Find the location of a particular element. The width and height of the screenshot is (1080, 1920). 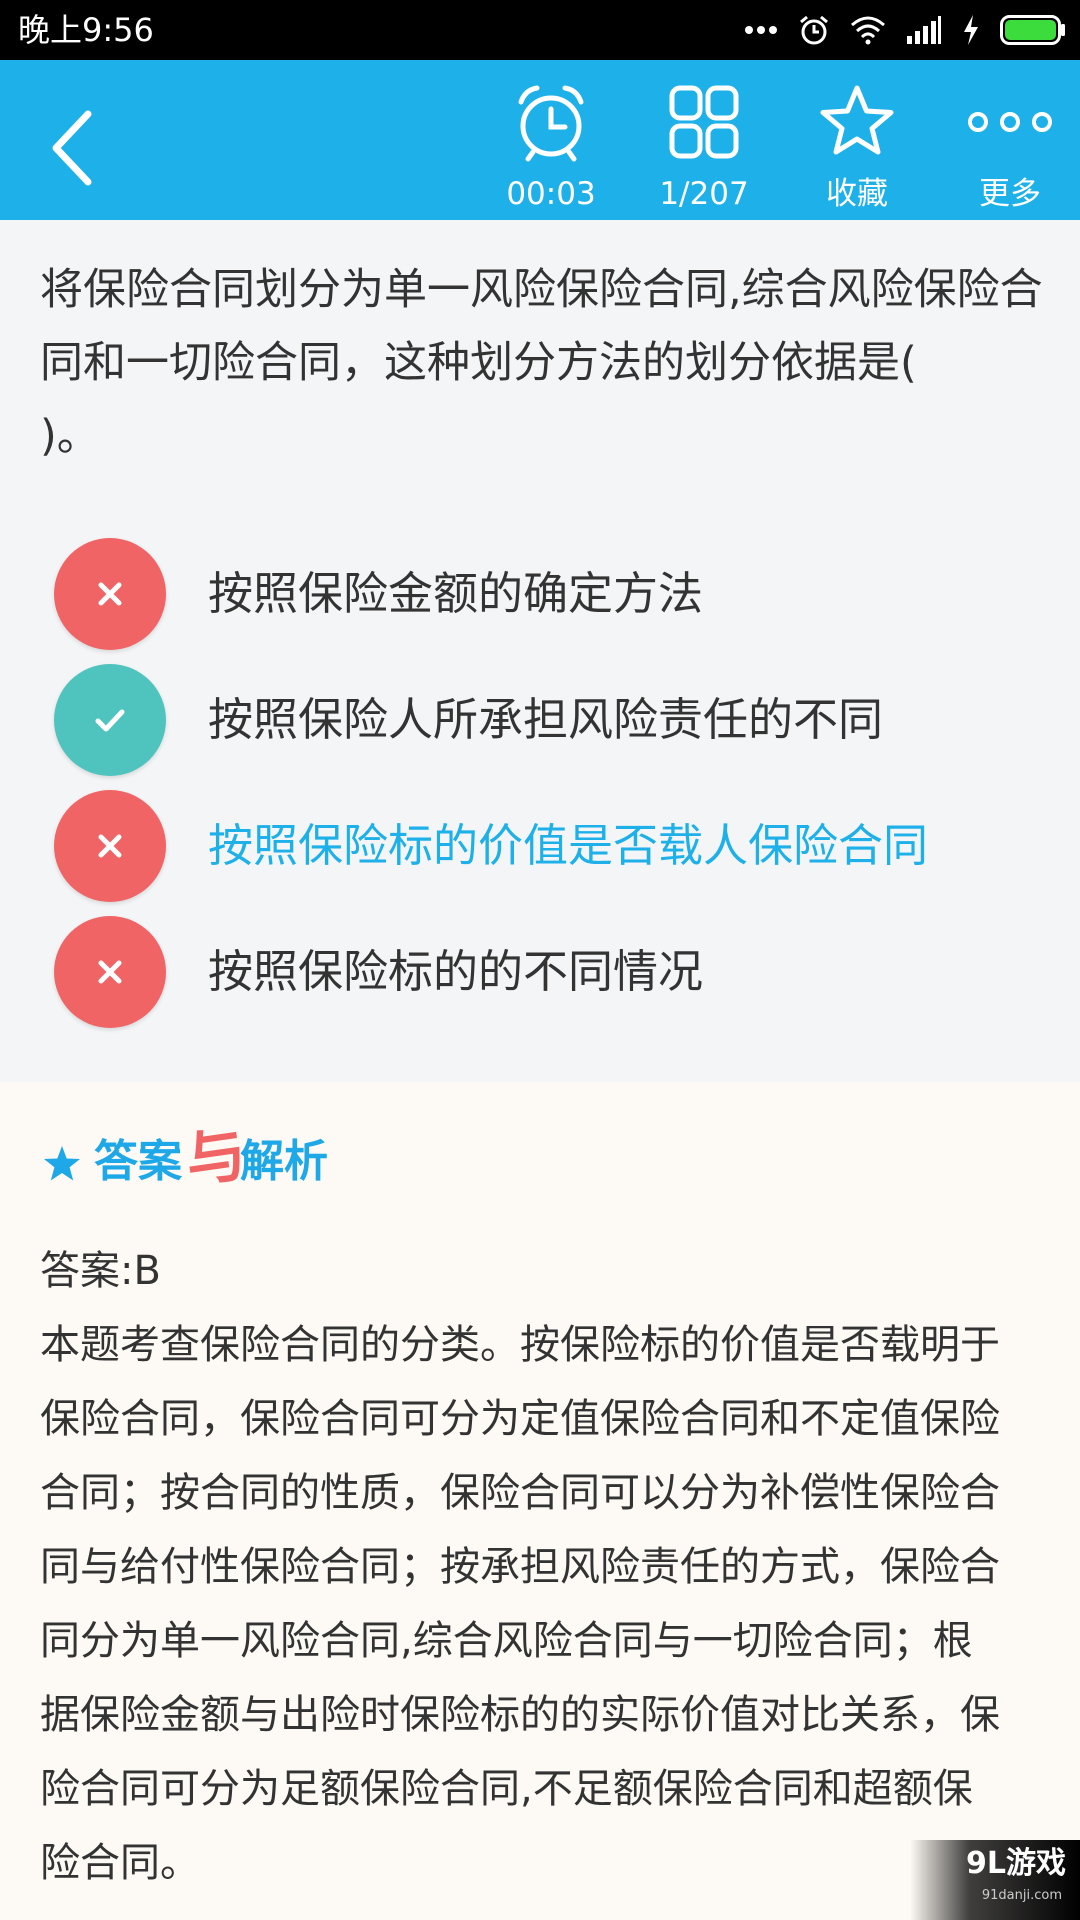

option-b: 按照保险人所承担风险责任的不同 is located at coordinates (540, 720).